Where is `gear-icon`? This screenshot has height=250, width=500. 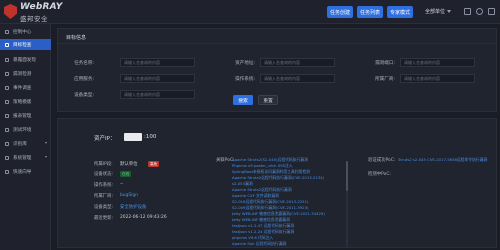
gear-icon is located at coordinates (7, 157).